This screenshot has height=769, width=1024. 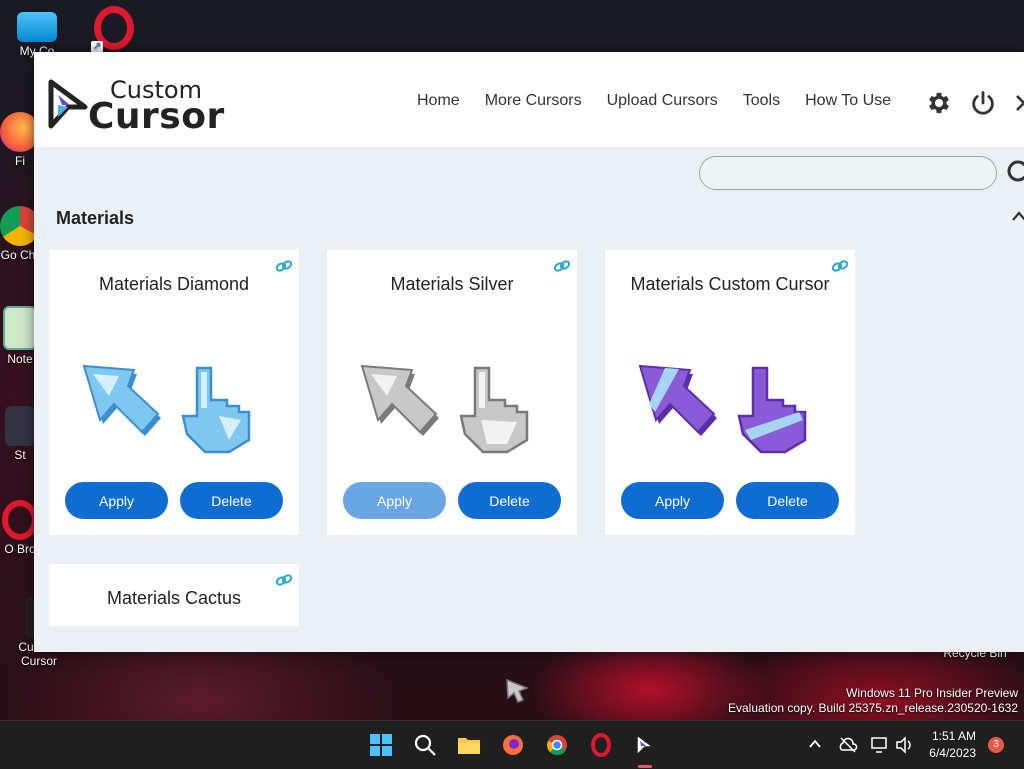 What do you see at coordinates (662, 101) in the screenshot?
I see `nav-upload-cursors: Upload Cursors` at bounding box center [662, 101].